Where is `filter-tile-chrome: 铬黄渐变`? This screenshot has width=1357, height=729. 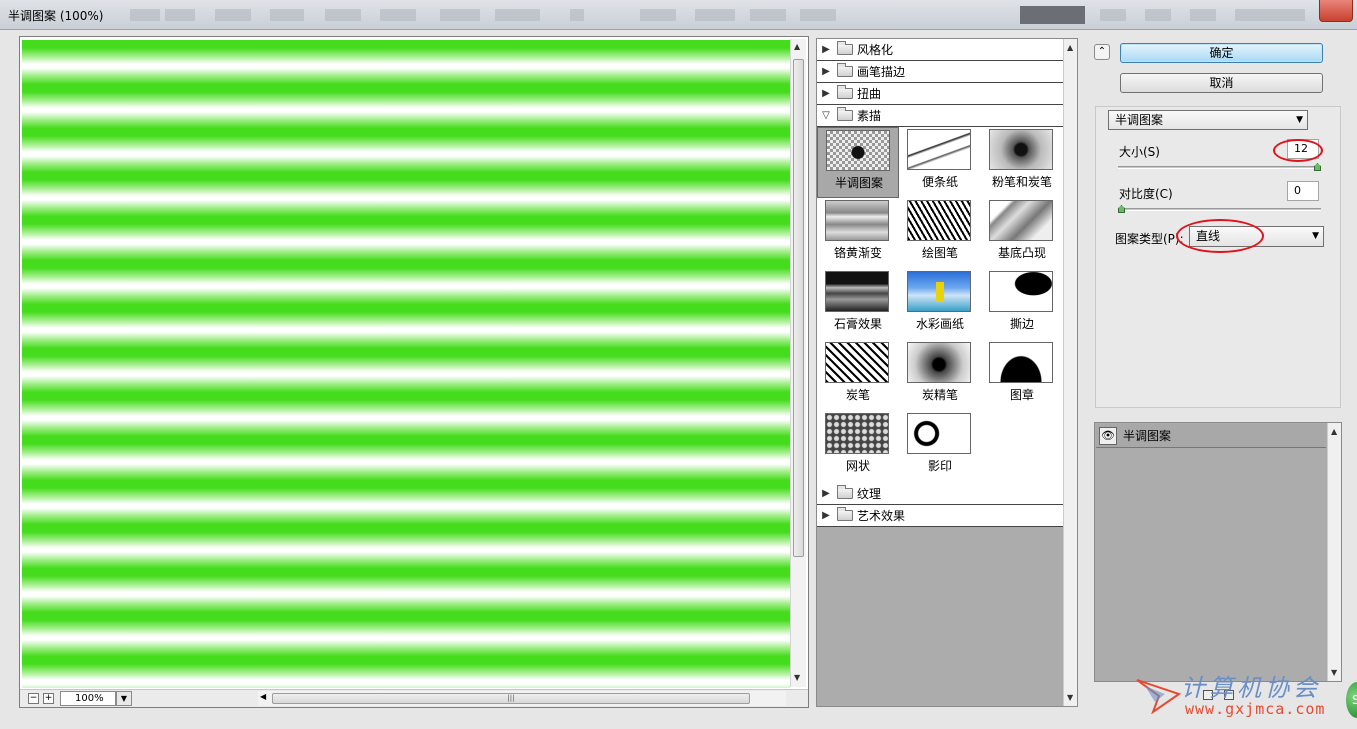 filter-tile-chrome: 铬黄渐变 is located at coordinates (858, 233).